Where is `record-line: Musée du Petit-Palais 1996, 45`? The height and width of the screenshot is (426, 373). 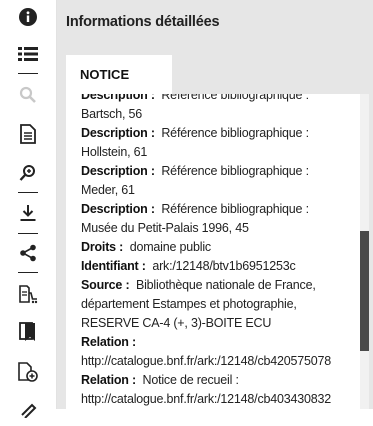 record-line: Musée du Petit-Palais 1996, 45 is located at coordinates (222, 228).